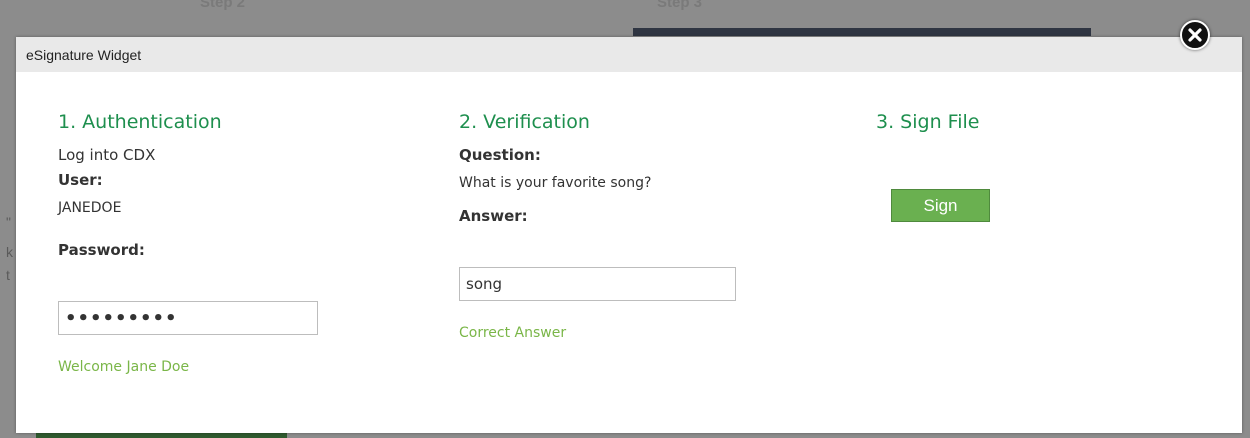 The height and width of the screenshot is (438, 1250). I want to click on background-step-3-label: Step 3, so click(680, 5).